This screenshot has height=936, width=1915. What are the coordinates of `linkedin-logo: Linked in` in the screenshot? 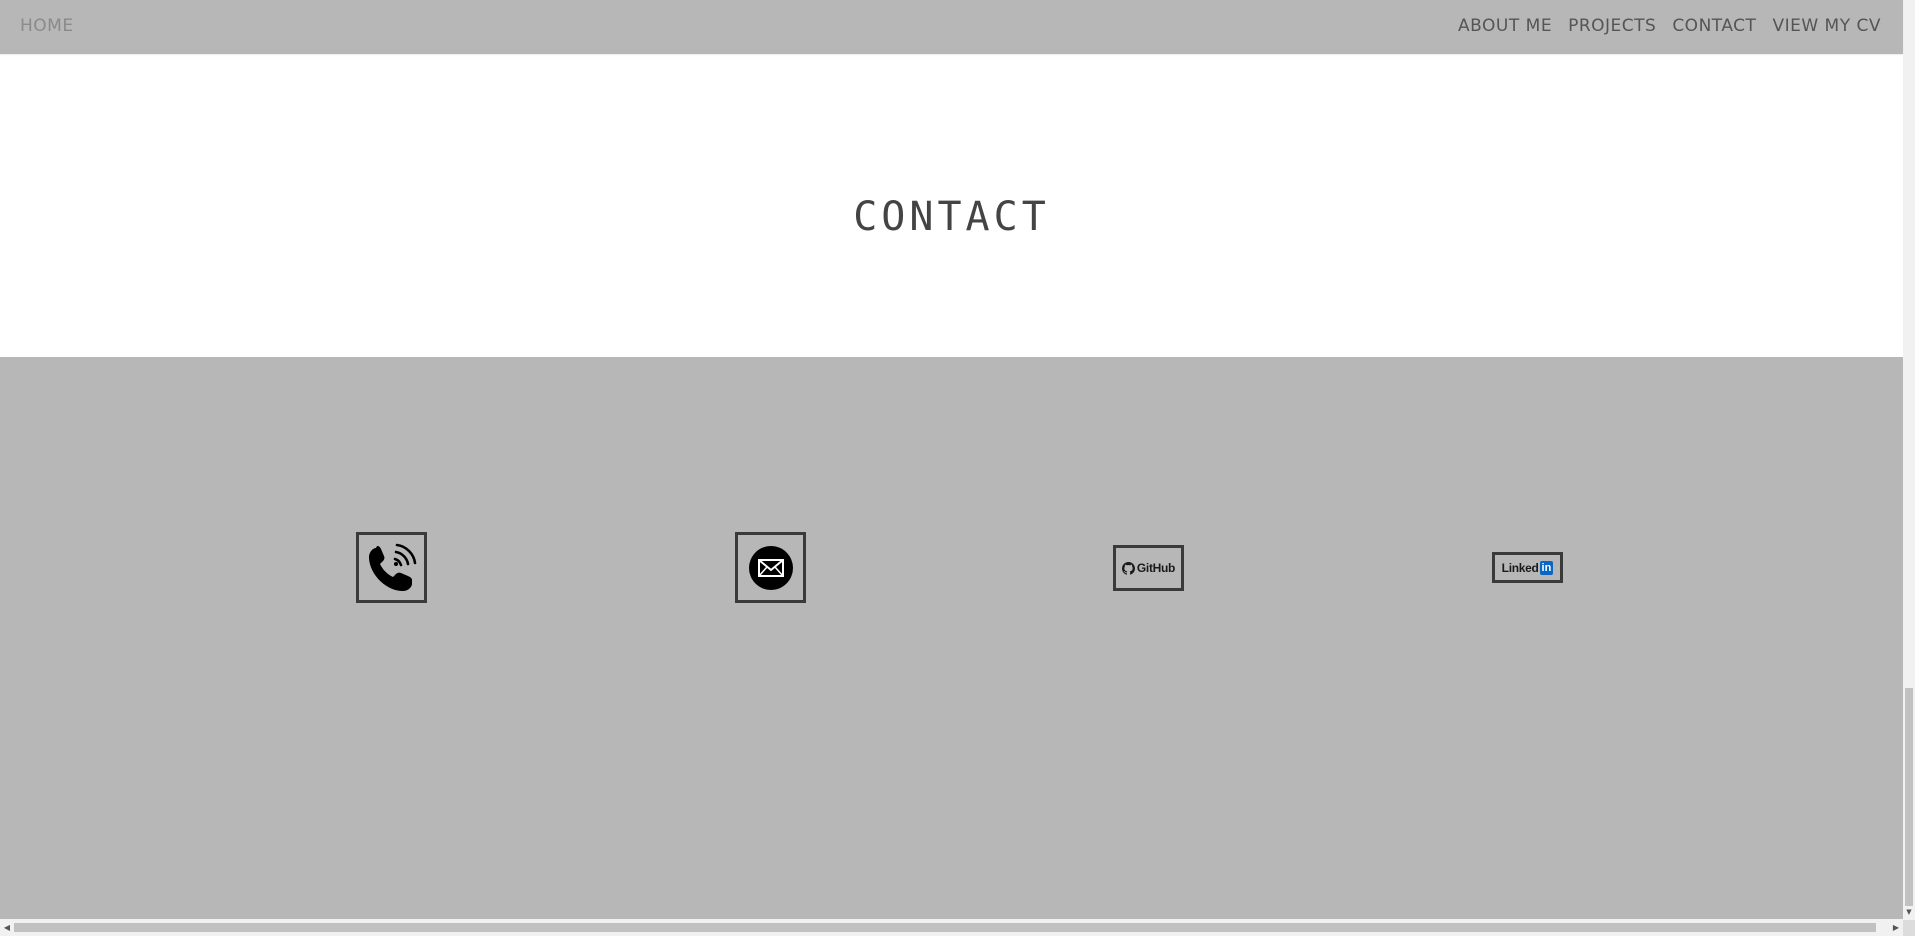 It's located at (1527, 567).